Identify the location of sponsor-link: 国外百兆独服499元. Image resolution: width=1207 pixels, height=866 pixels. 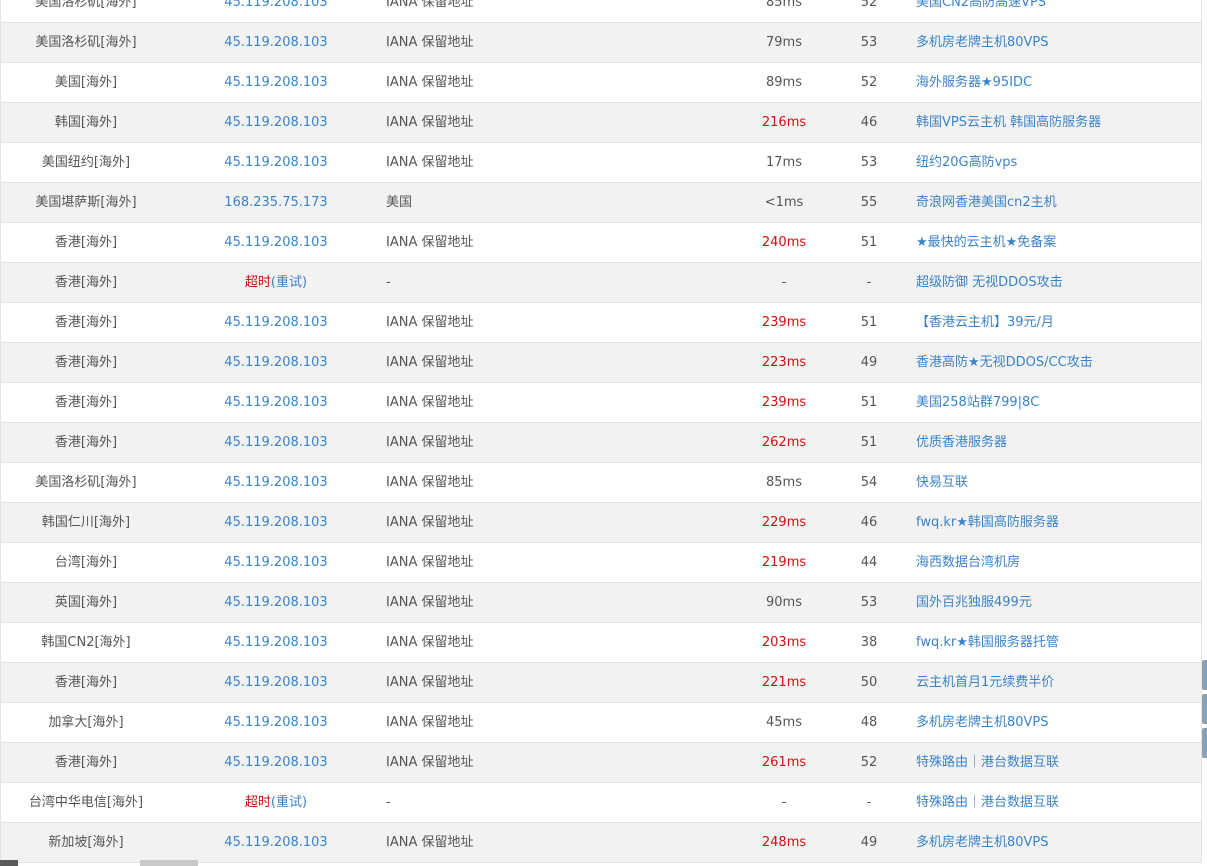
(974, 602).